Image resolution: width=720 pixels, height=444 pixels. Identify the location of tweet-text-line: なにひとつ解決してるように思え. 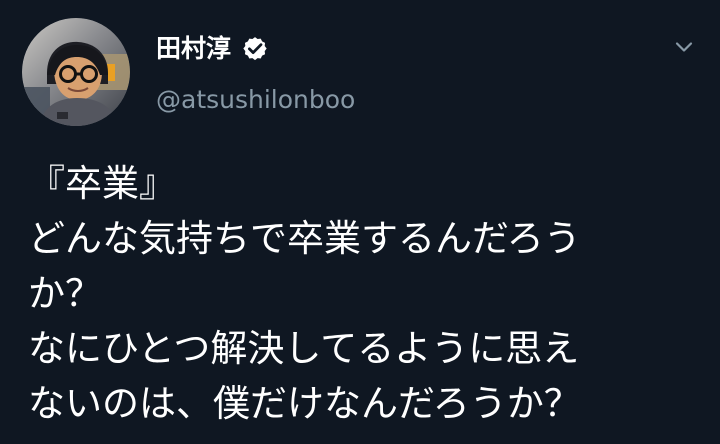
(304, 348).